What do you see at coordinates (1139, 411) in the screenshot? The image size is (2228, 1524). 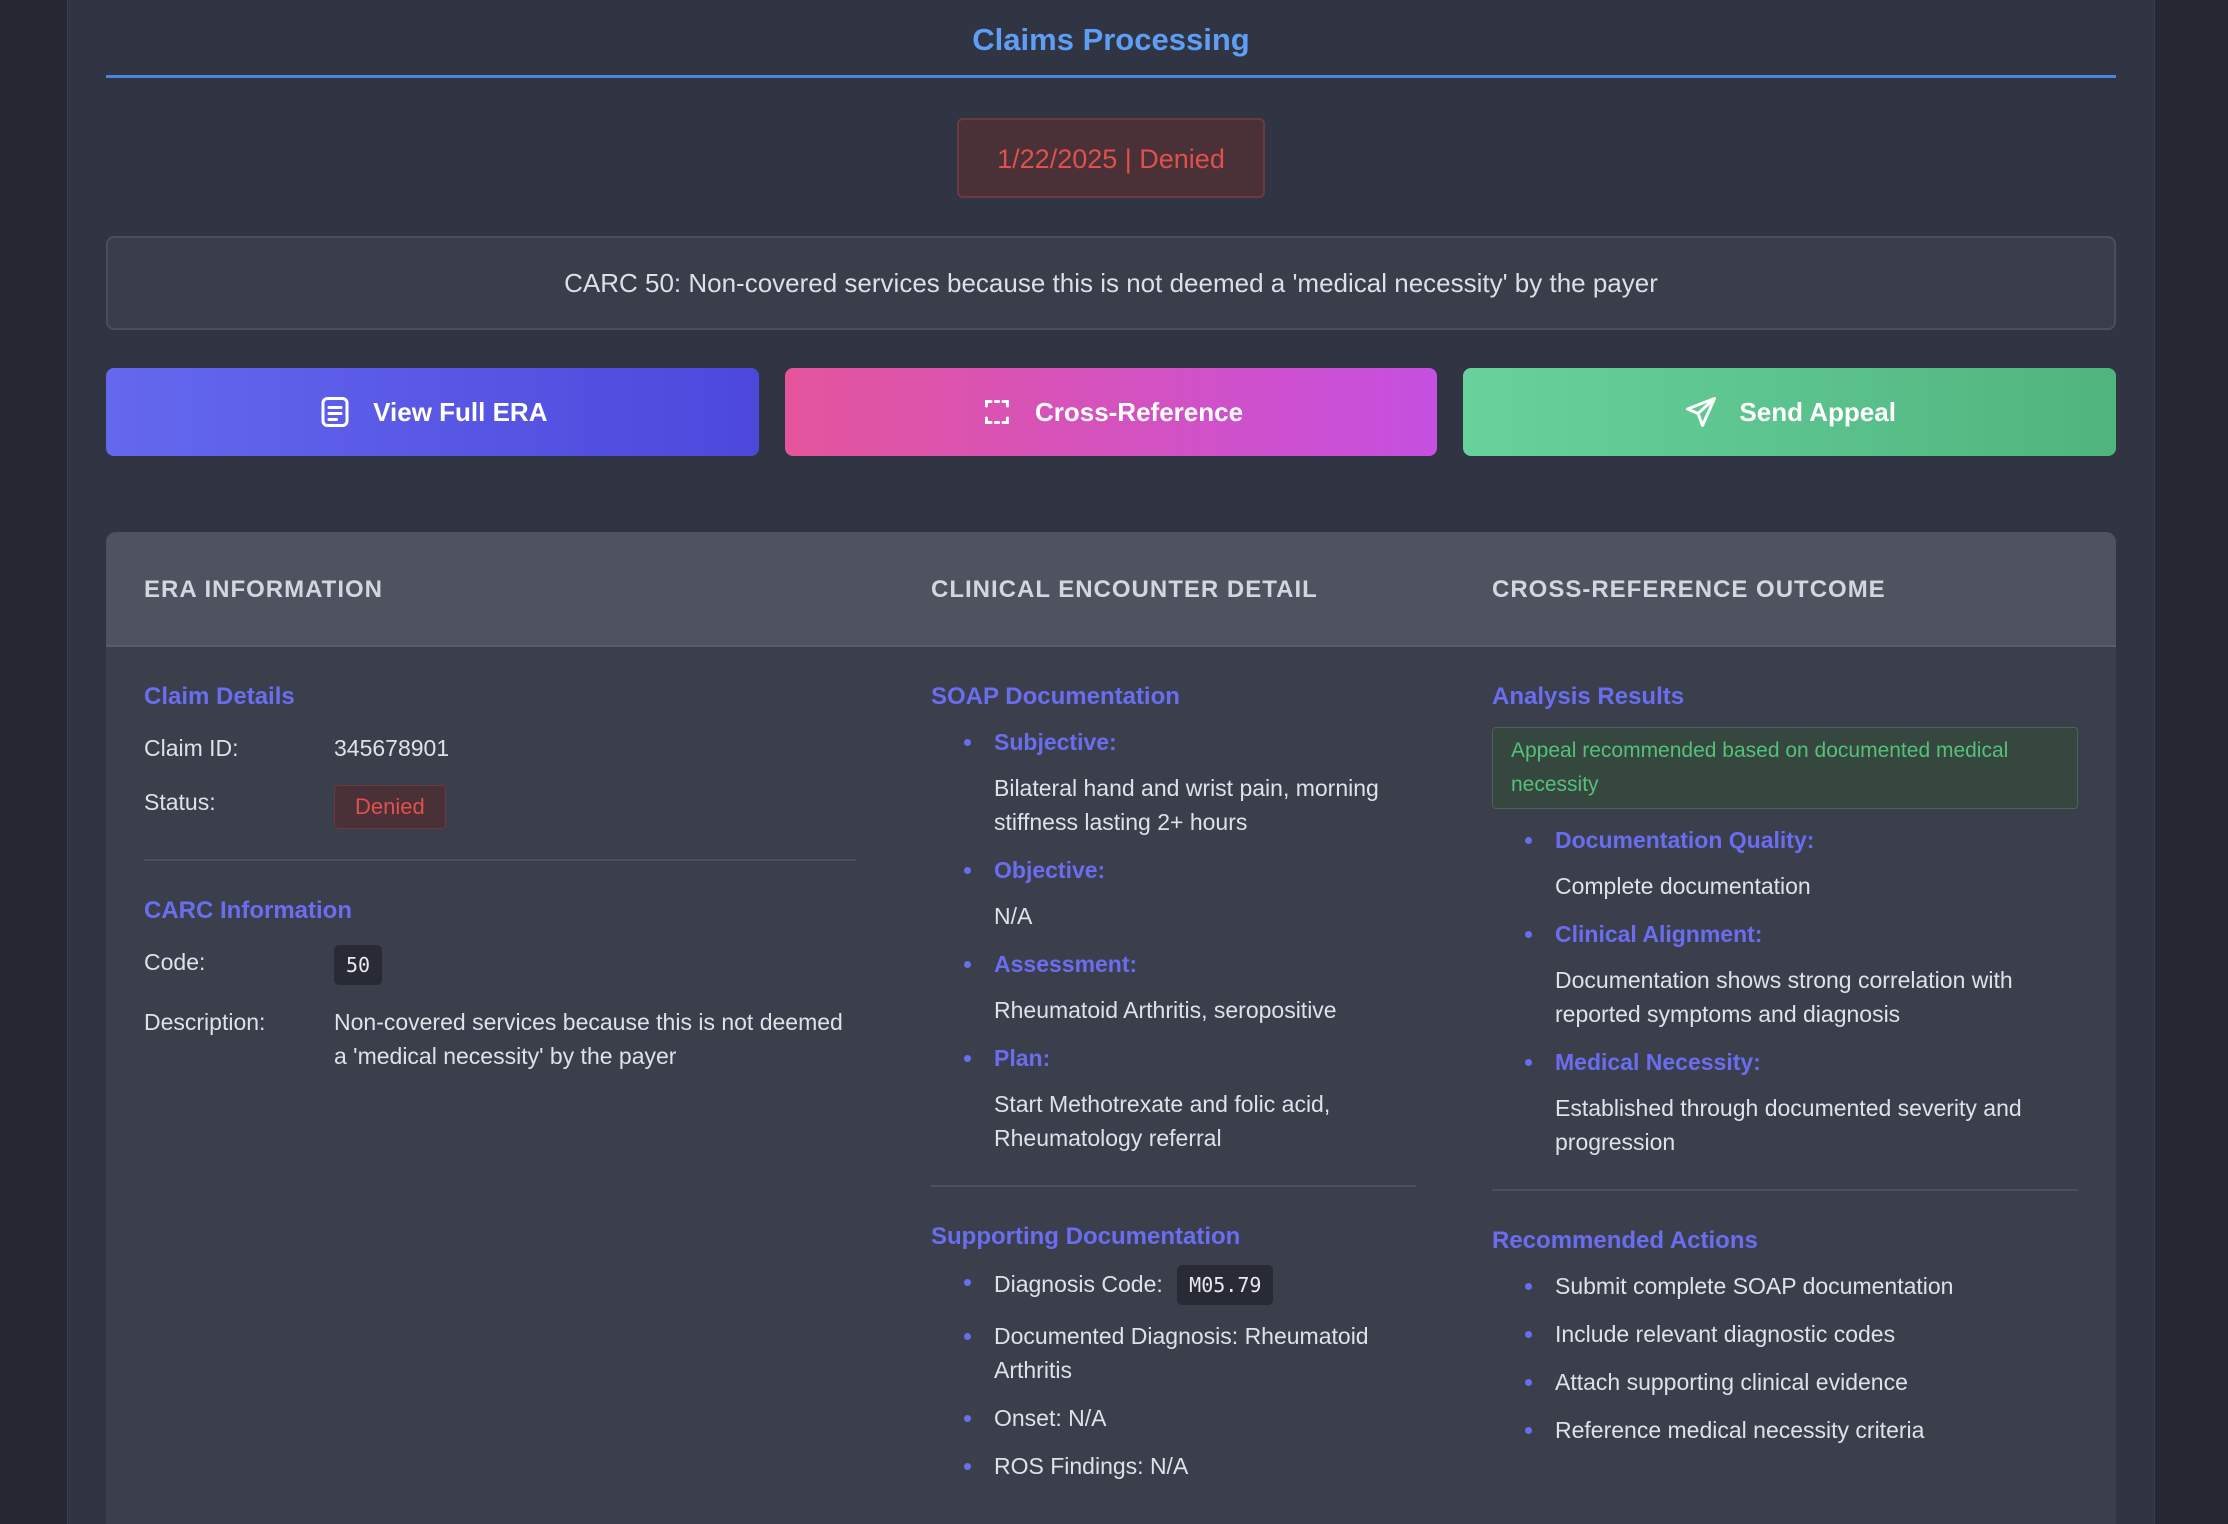 I see `cross-reference-label: Cross-Reference` at bounding box center [1139, 411].